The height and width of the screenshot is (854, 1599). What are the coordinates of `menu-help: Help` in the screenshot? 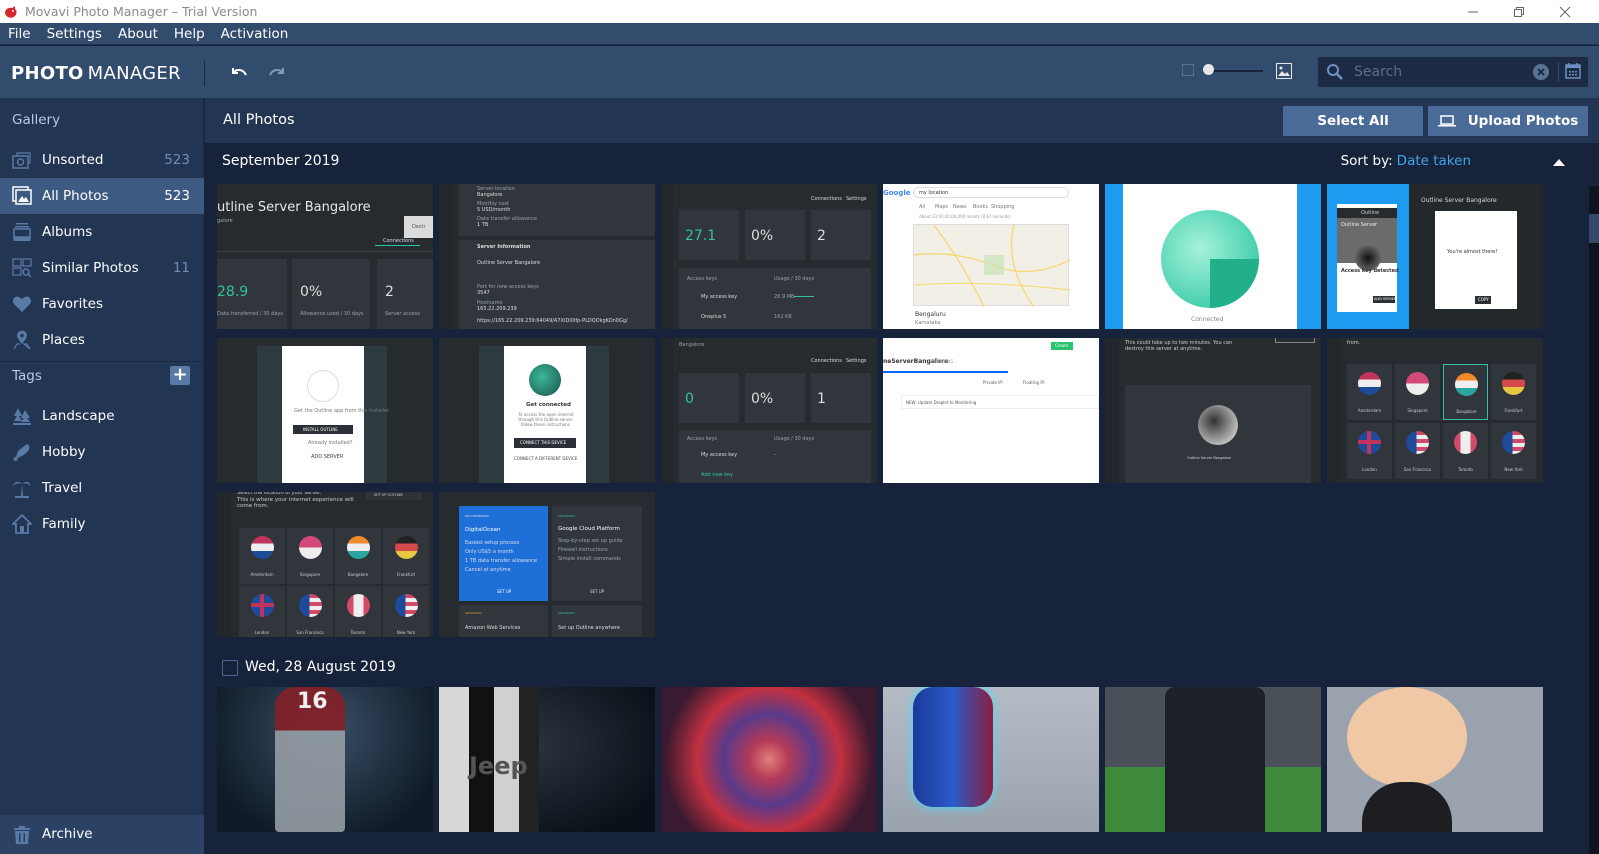 It's located at (189, 34).